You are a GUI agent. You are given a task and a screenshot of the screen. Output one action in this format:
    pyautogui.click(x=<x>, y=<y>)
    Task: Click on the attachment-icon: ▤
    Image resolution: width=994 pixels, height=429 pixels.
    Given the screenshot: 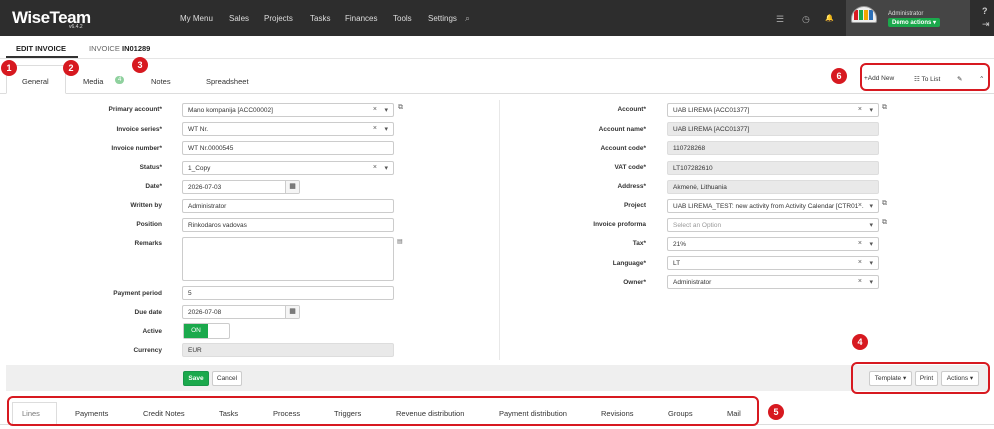 What is the action you would take?
    pyautogui.click(x=400, y=241)
    